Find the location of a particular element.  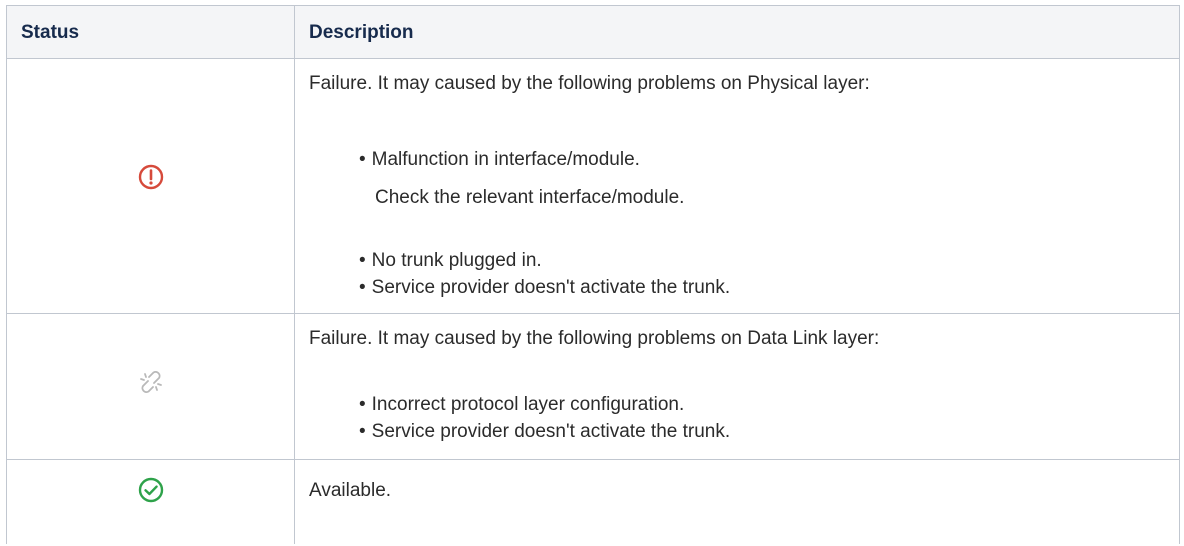

description-intro: Available. is located at coordinates (350, 490).